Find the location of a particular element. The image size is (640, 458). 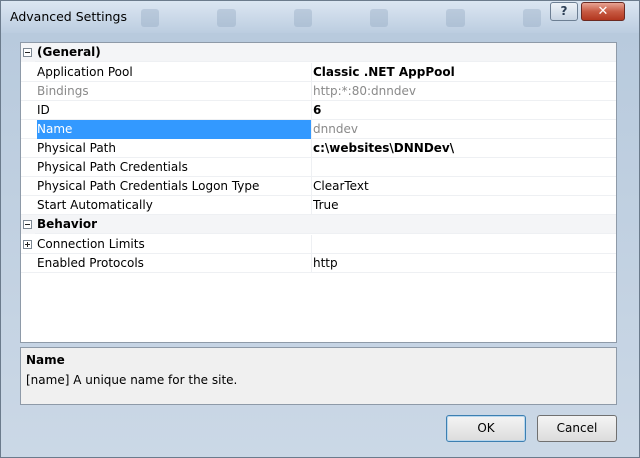

property-name: Start Automatically is located at coordinates (95, 205).